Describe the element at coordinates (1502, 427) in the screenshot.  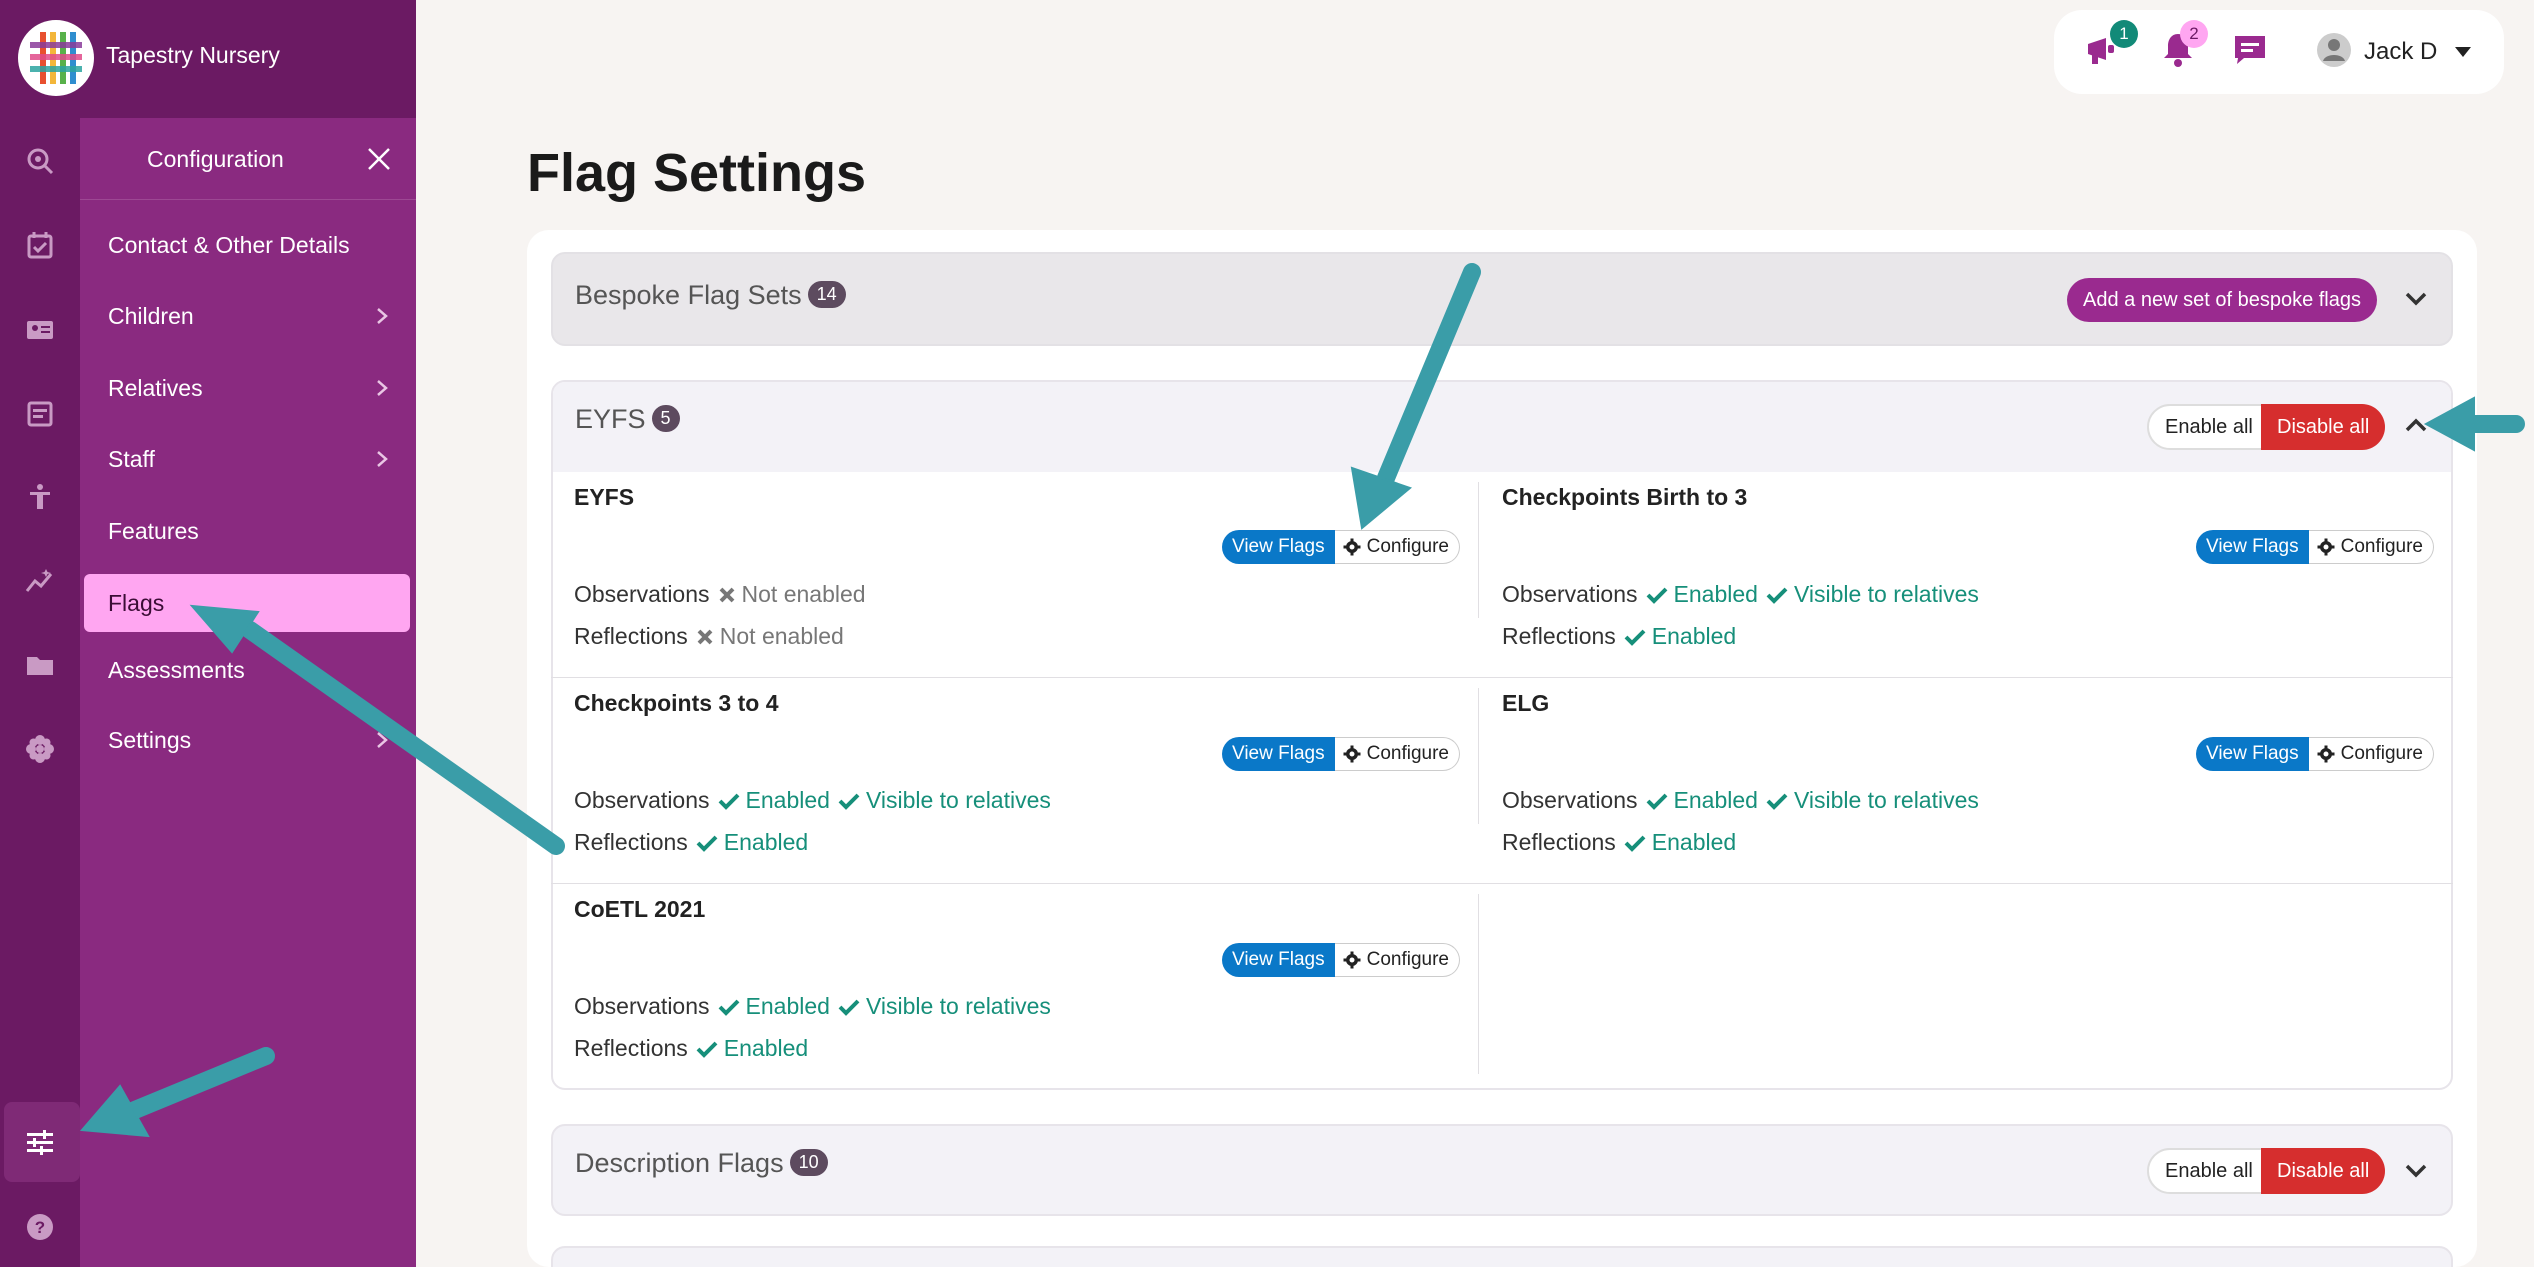
I see `eyfs-header: EYFS 5 Enable all Disable all` at that location.